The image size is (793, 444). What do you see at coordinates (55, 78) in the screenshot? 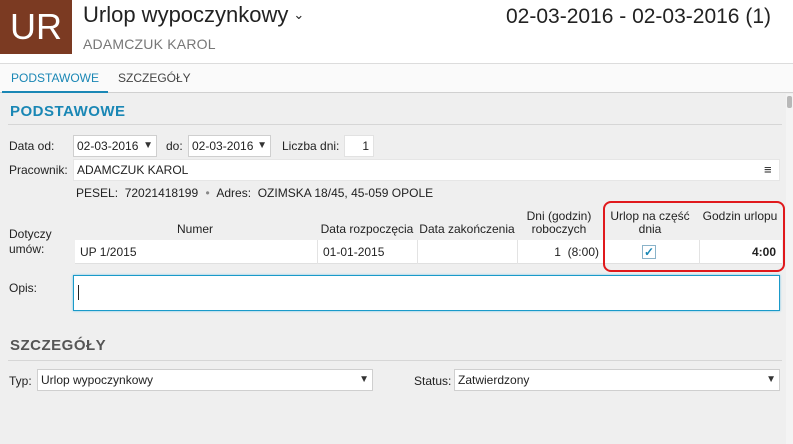
I see `tab-podstawowe: PODSTAWOWE` at bounding box center [55, 78].